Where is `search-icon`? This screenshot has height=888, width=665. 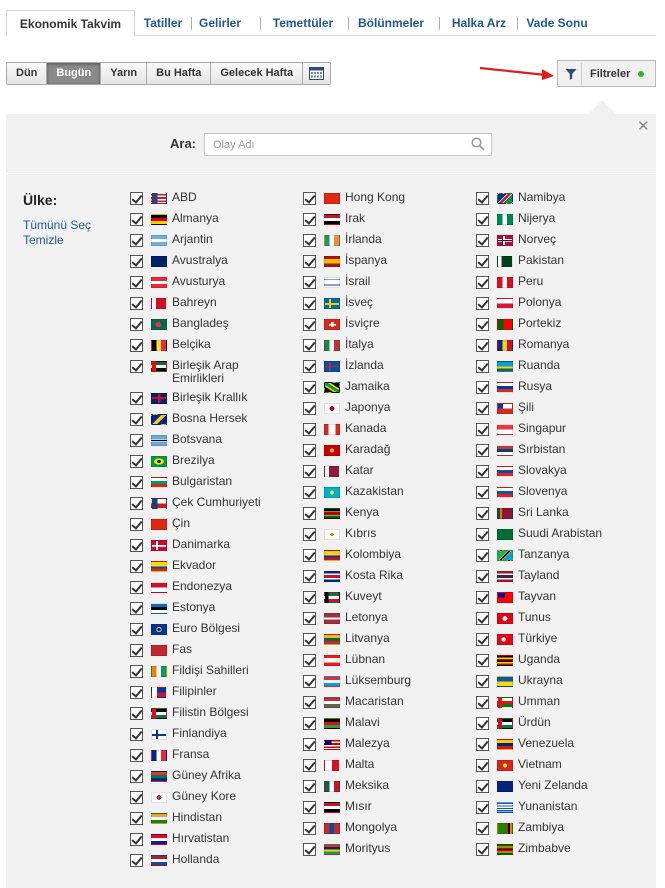 search-icon is located at coordinates (478, 144).